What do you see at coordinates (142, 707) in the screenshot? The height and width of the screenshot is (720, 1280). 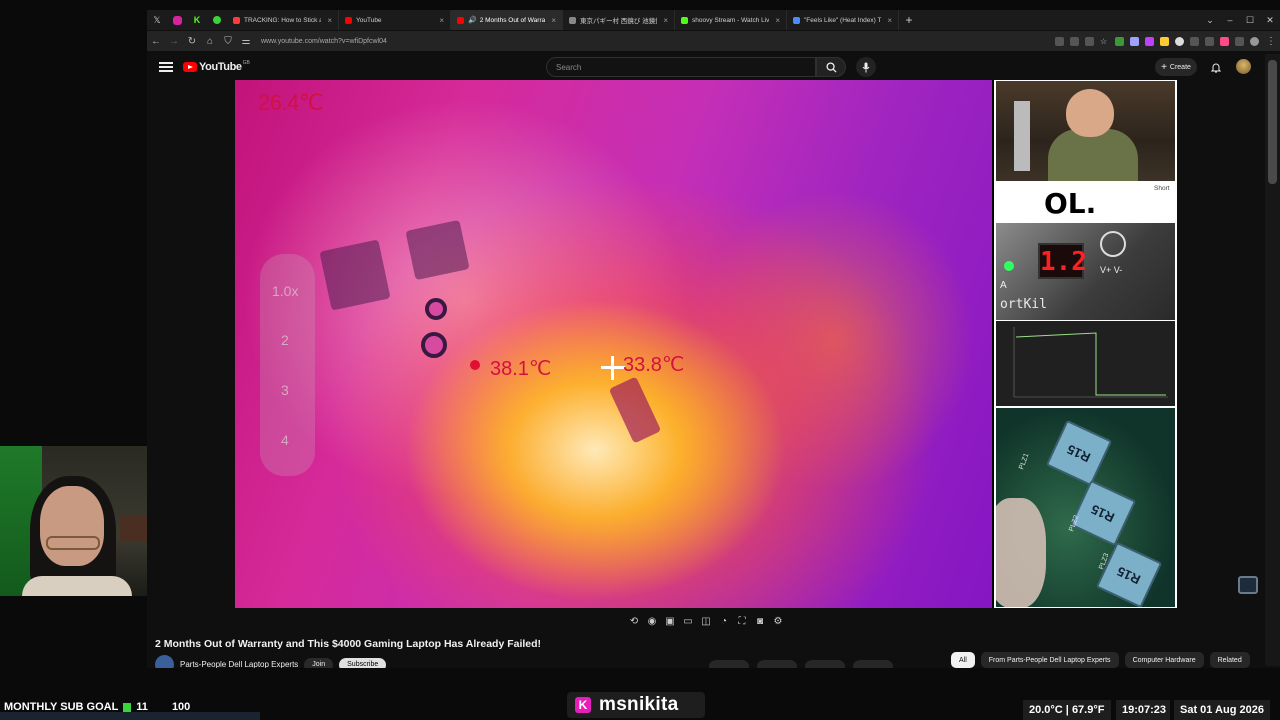 I see `sub-goal-current: 11` at bounding box center [142, 707].